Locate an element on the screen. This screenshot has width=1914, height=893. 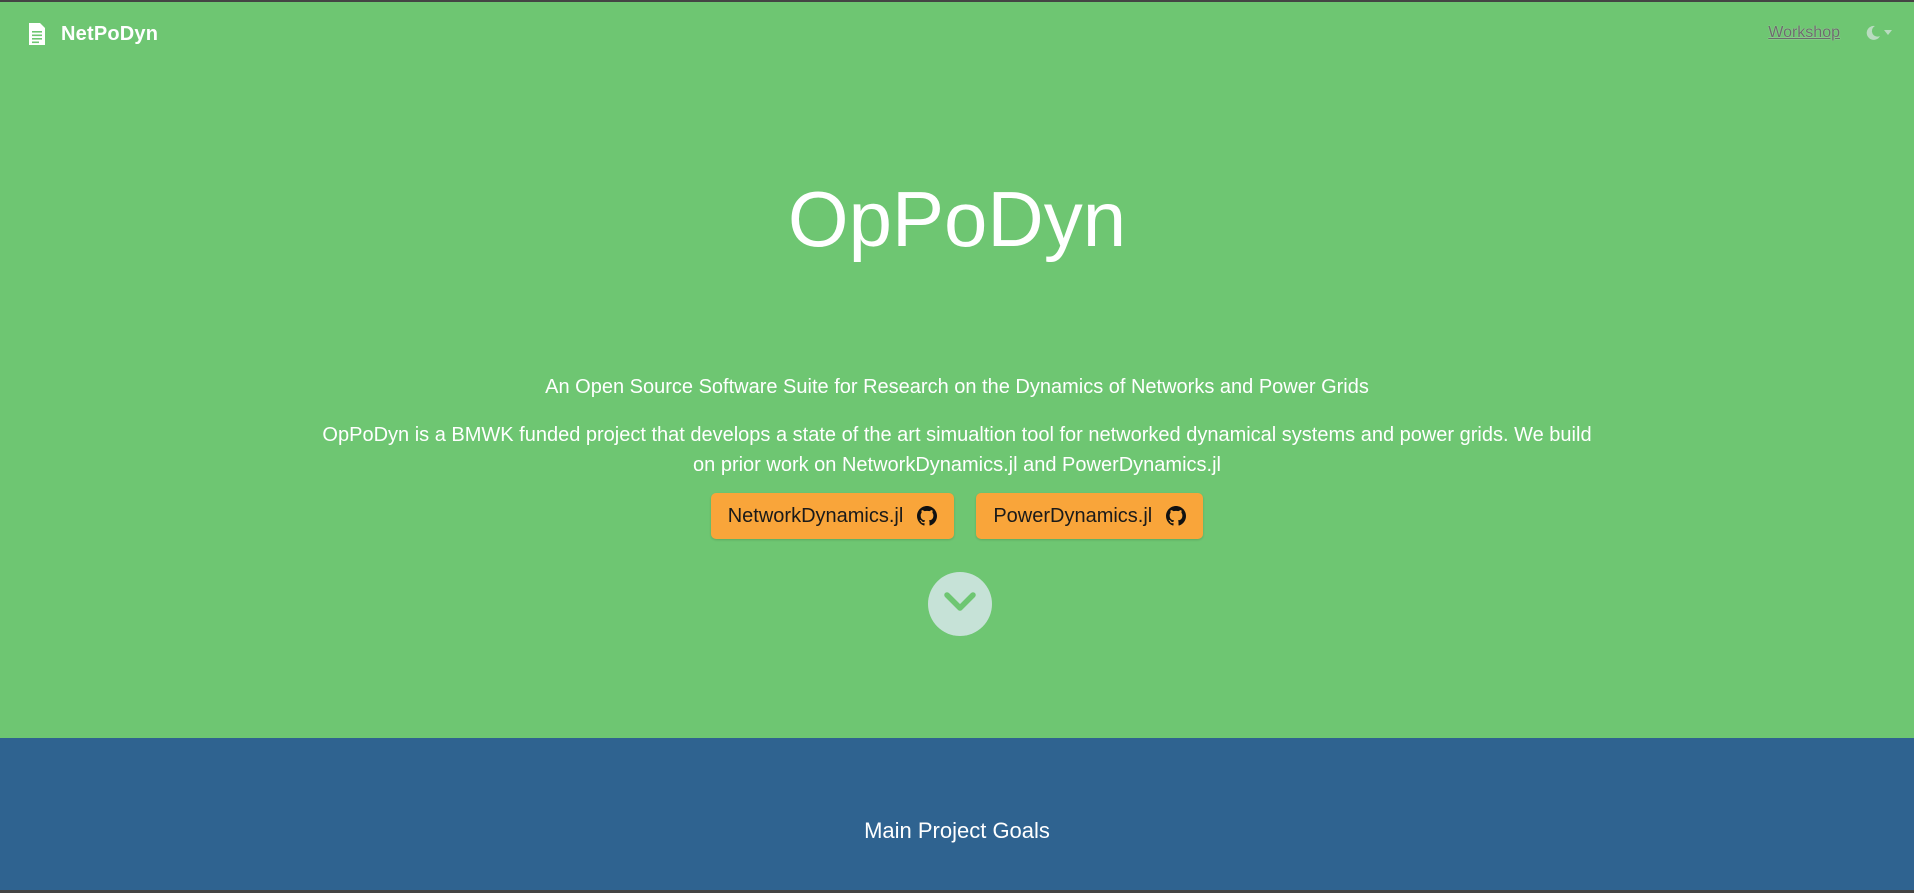
theme-toggle-button is located at coordinates (1878, 33).